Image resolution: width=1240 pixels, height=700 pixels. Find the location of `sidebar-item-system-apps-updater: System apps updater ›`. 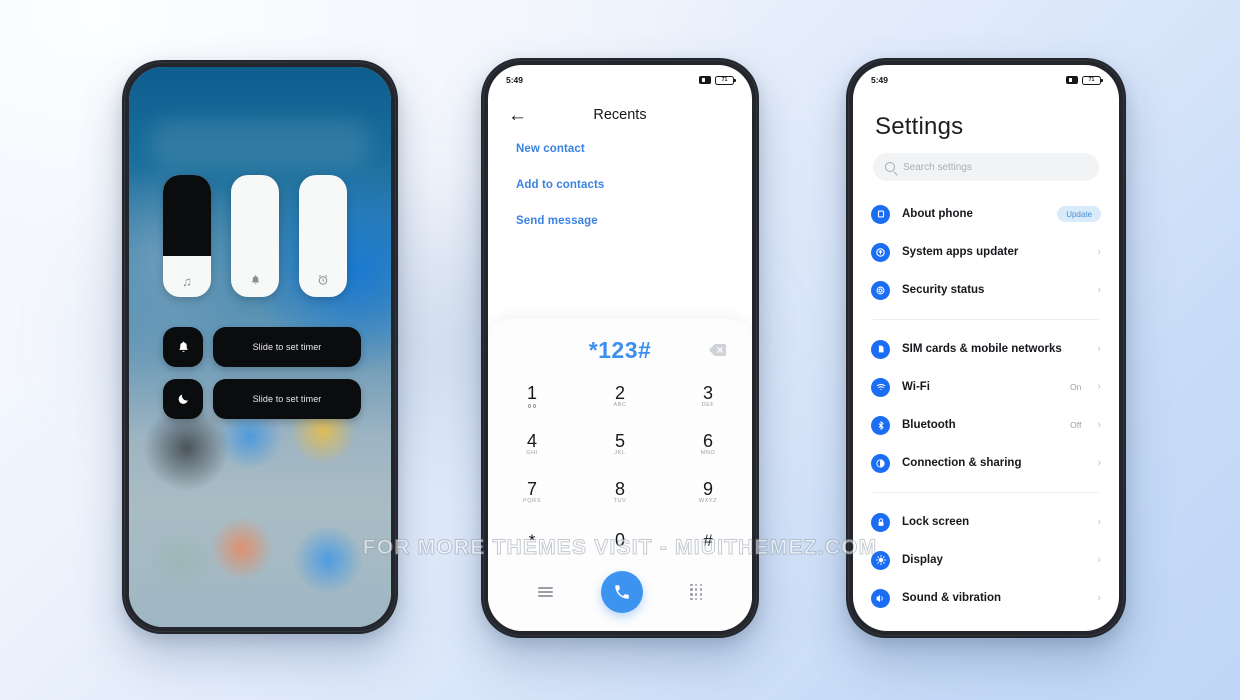

sidebar-item-system-apps-updater: System apps updater › is located at coordinates (986, 252).